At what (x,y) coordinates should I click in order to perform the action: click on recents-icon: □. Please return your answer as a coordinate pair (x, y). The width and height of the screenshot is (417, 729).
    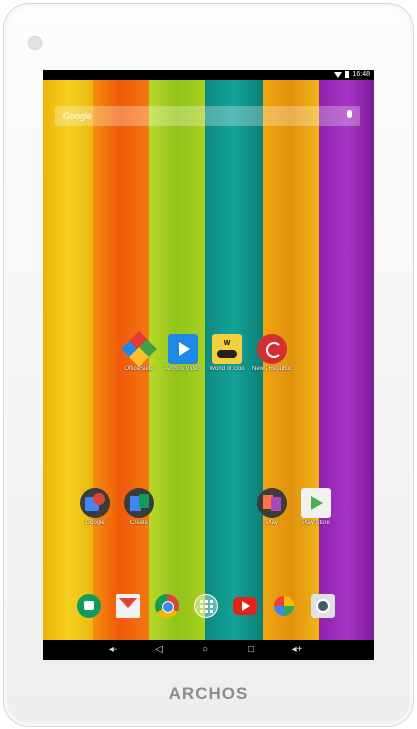
    Looking at the image, I should click on (251, 650).